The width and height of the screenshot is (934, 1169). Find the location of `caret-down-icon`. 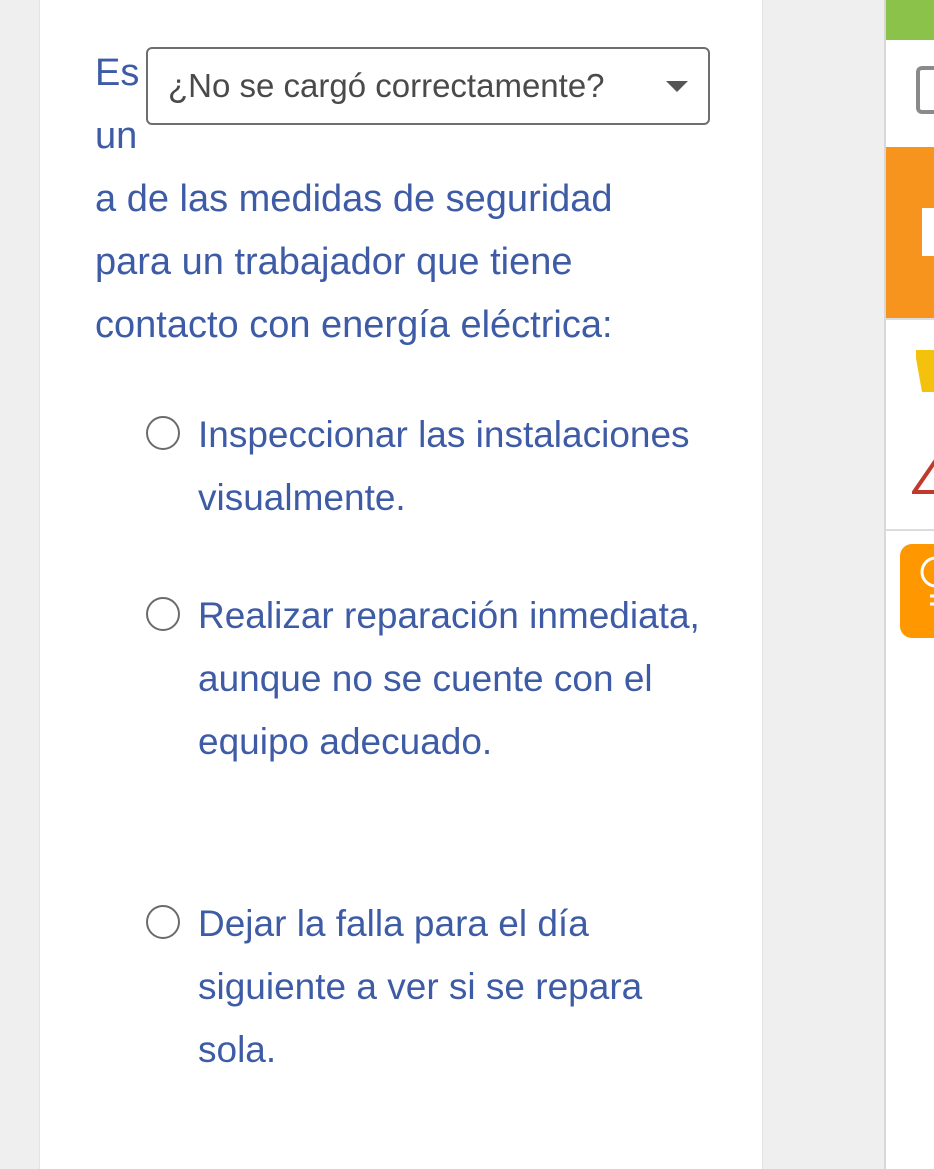

caret-down-icon is located at coordinates (677, 86).